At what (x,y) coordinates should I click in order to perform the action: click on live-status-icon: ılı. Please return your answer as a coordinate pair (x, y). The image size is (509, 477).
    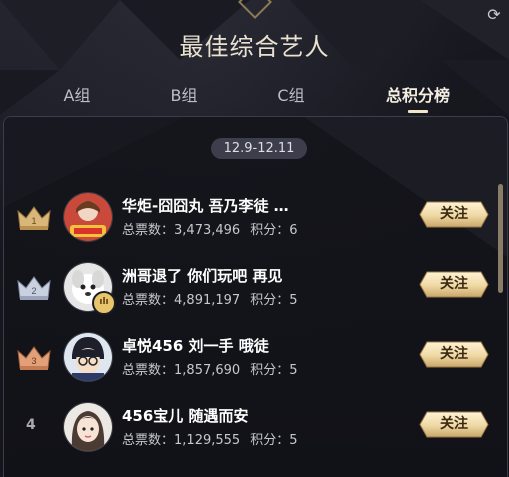
    Looking at the image, I should click on (104, 303).